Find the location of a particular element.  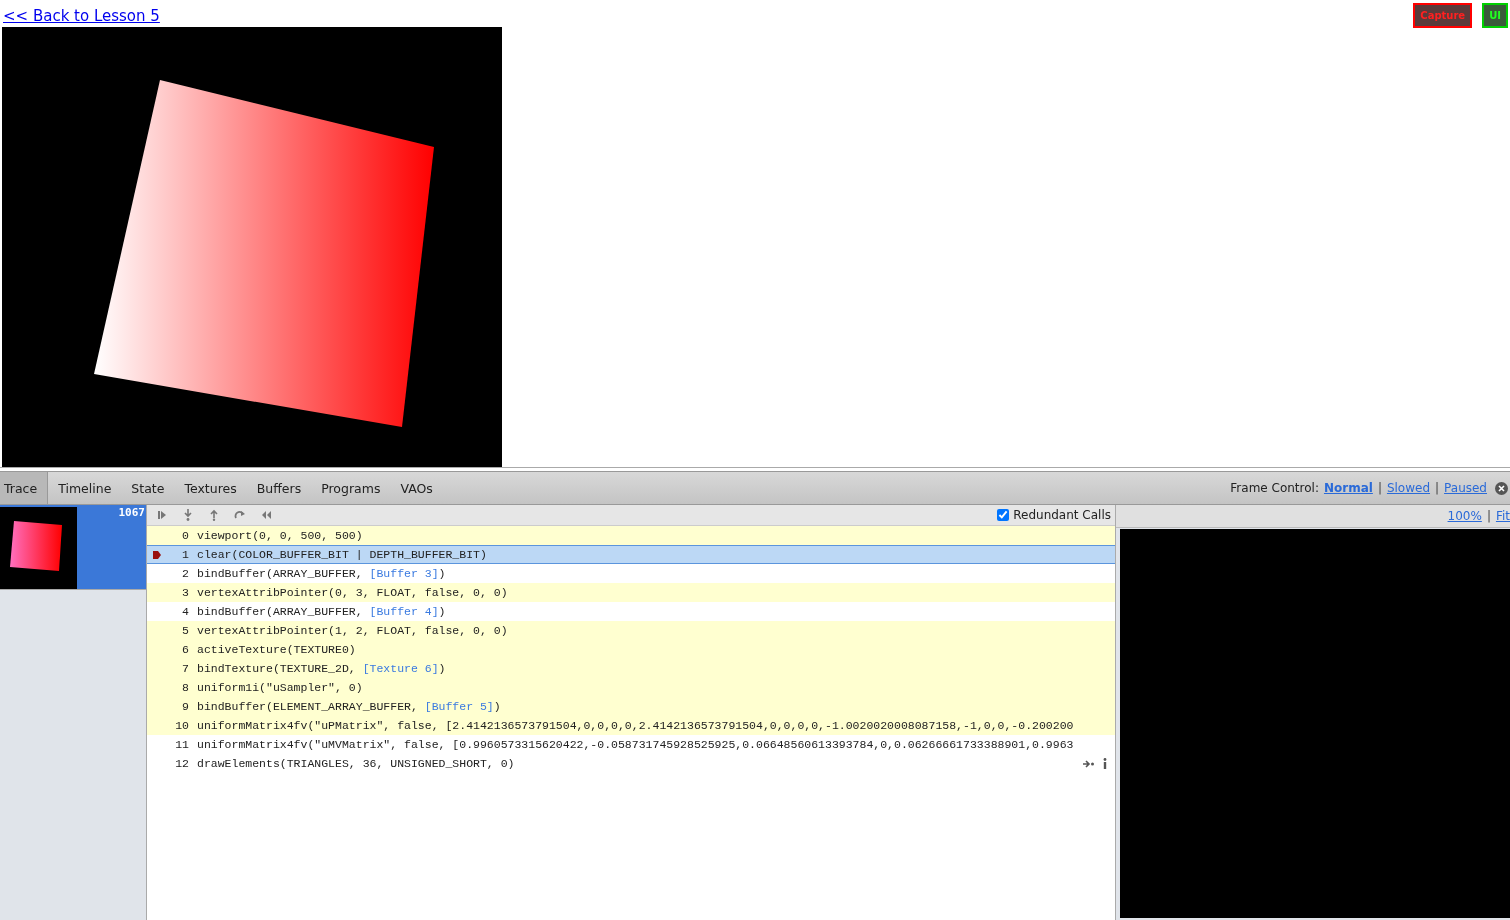

call-index: 9 is located at coordinates (185, 706).